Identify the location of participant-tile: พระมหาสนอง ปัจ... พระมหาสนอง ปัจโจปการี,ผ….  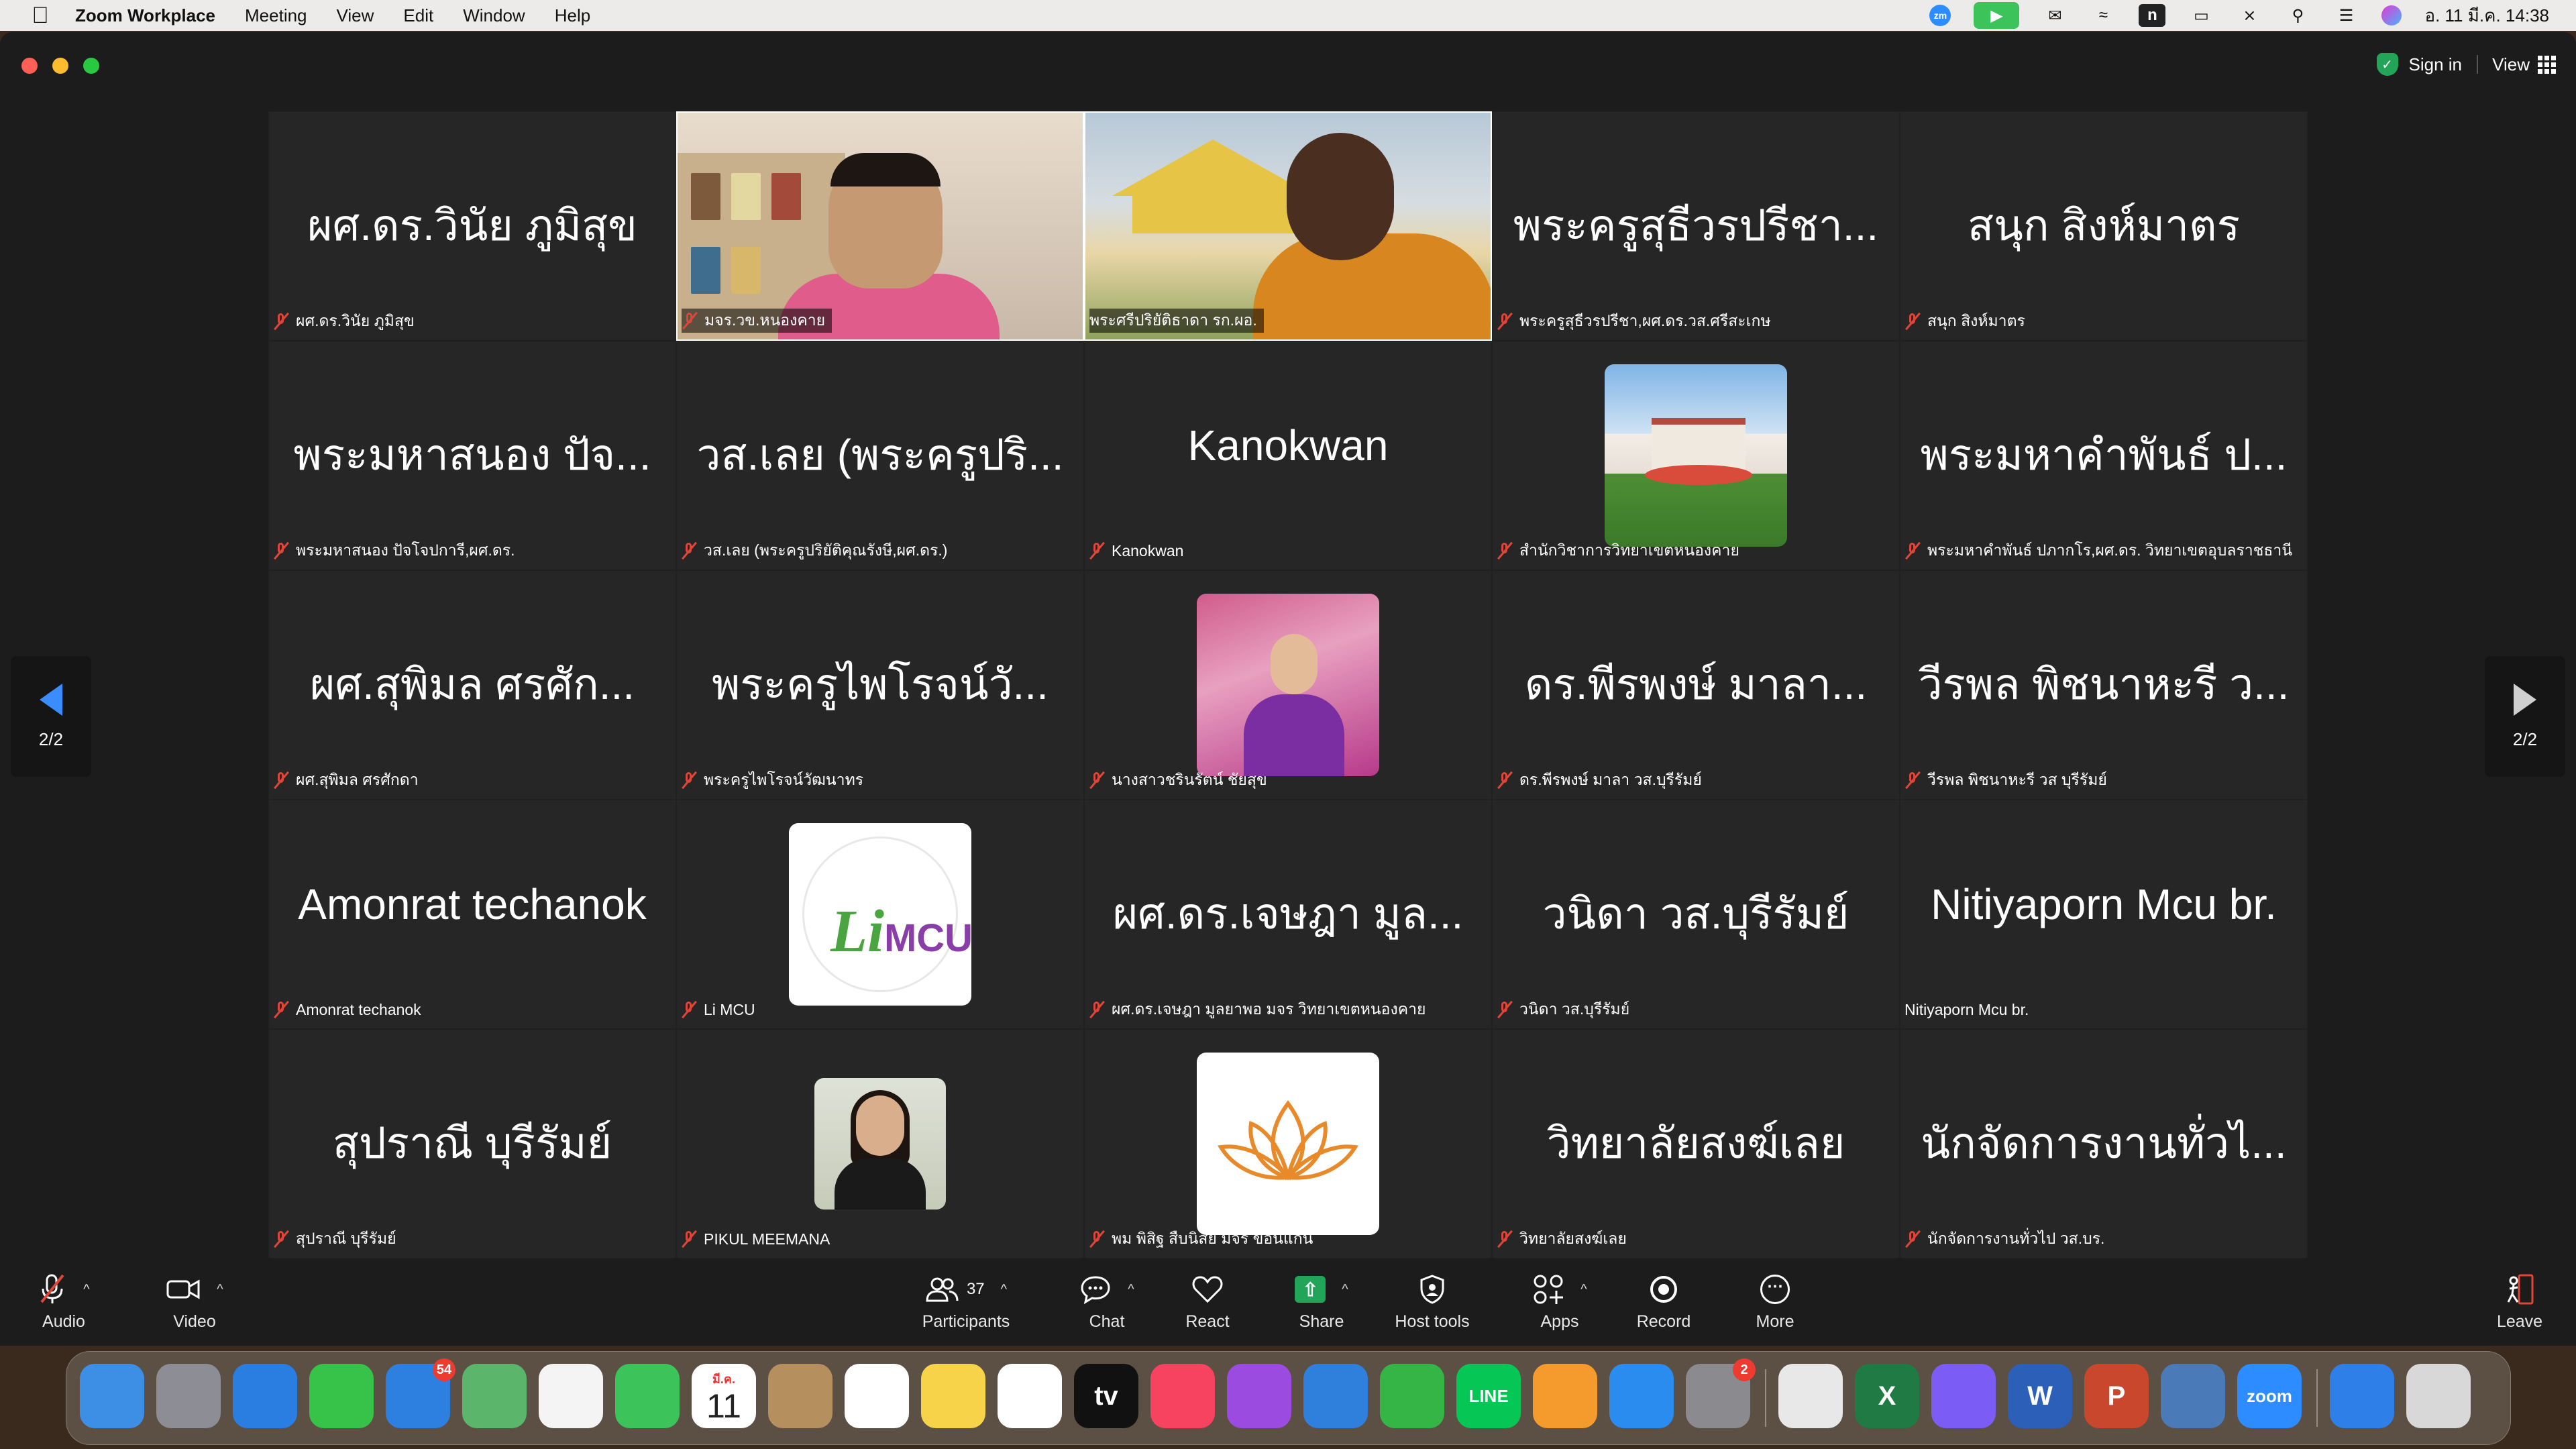
(472, 455).